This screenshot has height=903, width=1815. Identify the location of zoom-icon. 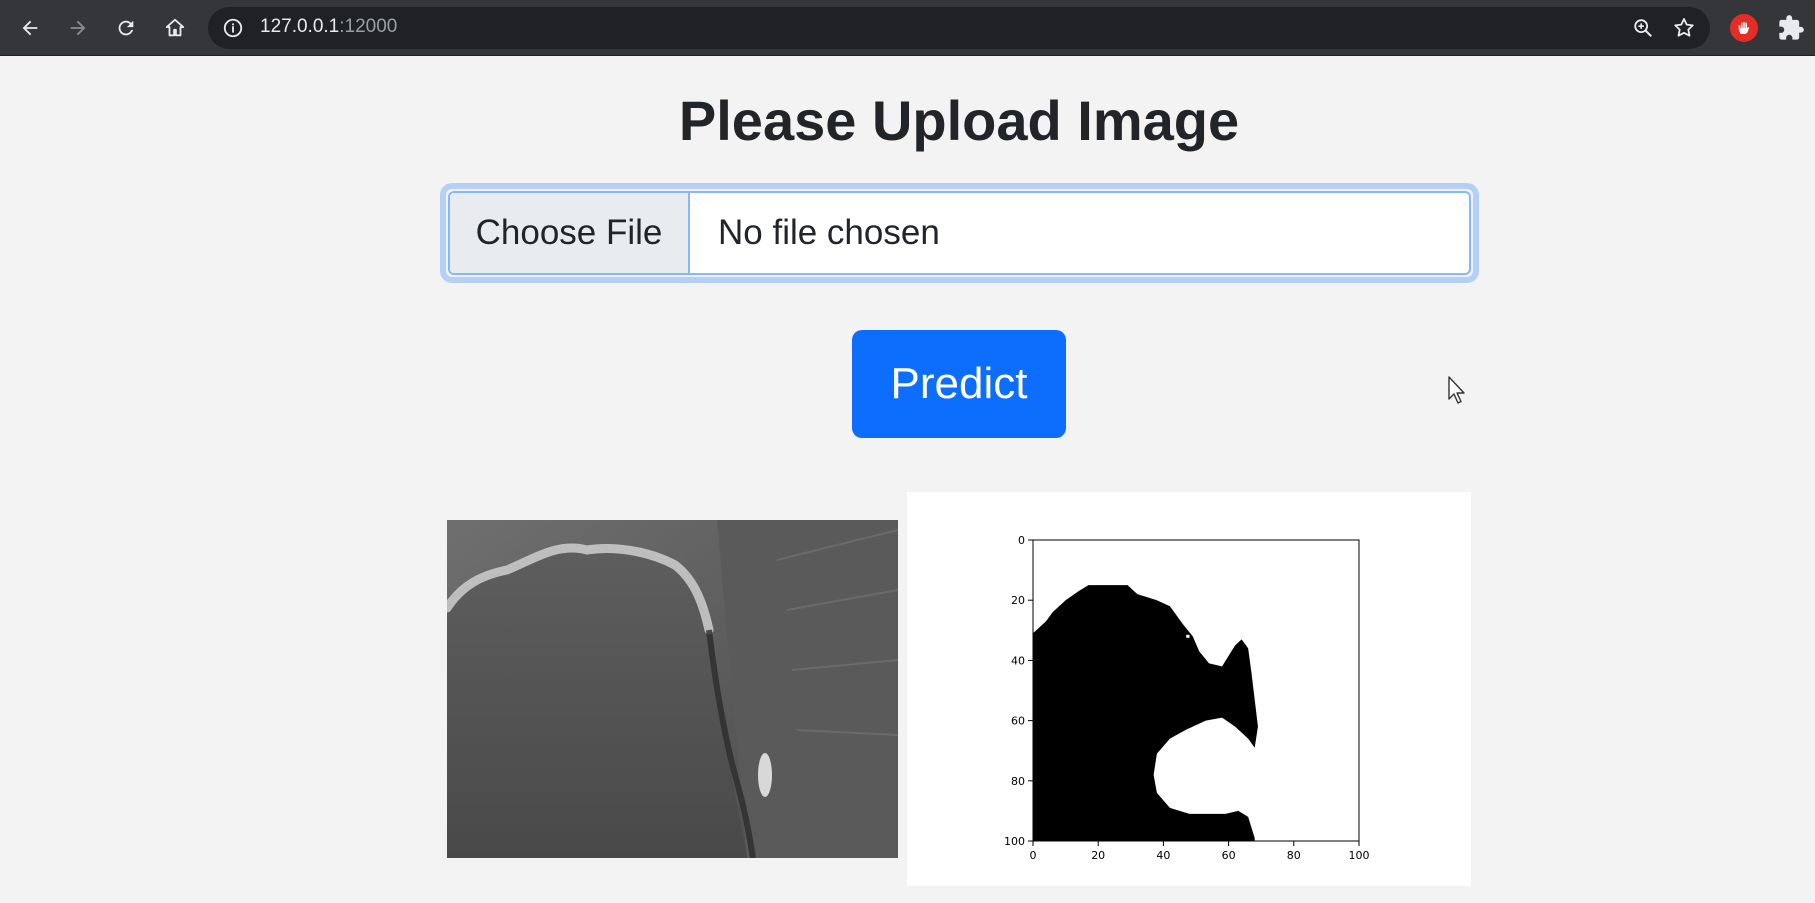
(1643, 28).